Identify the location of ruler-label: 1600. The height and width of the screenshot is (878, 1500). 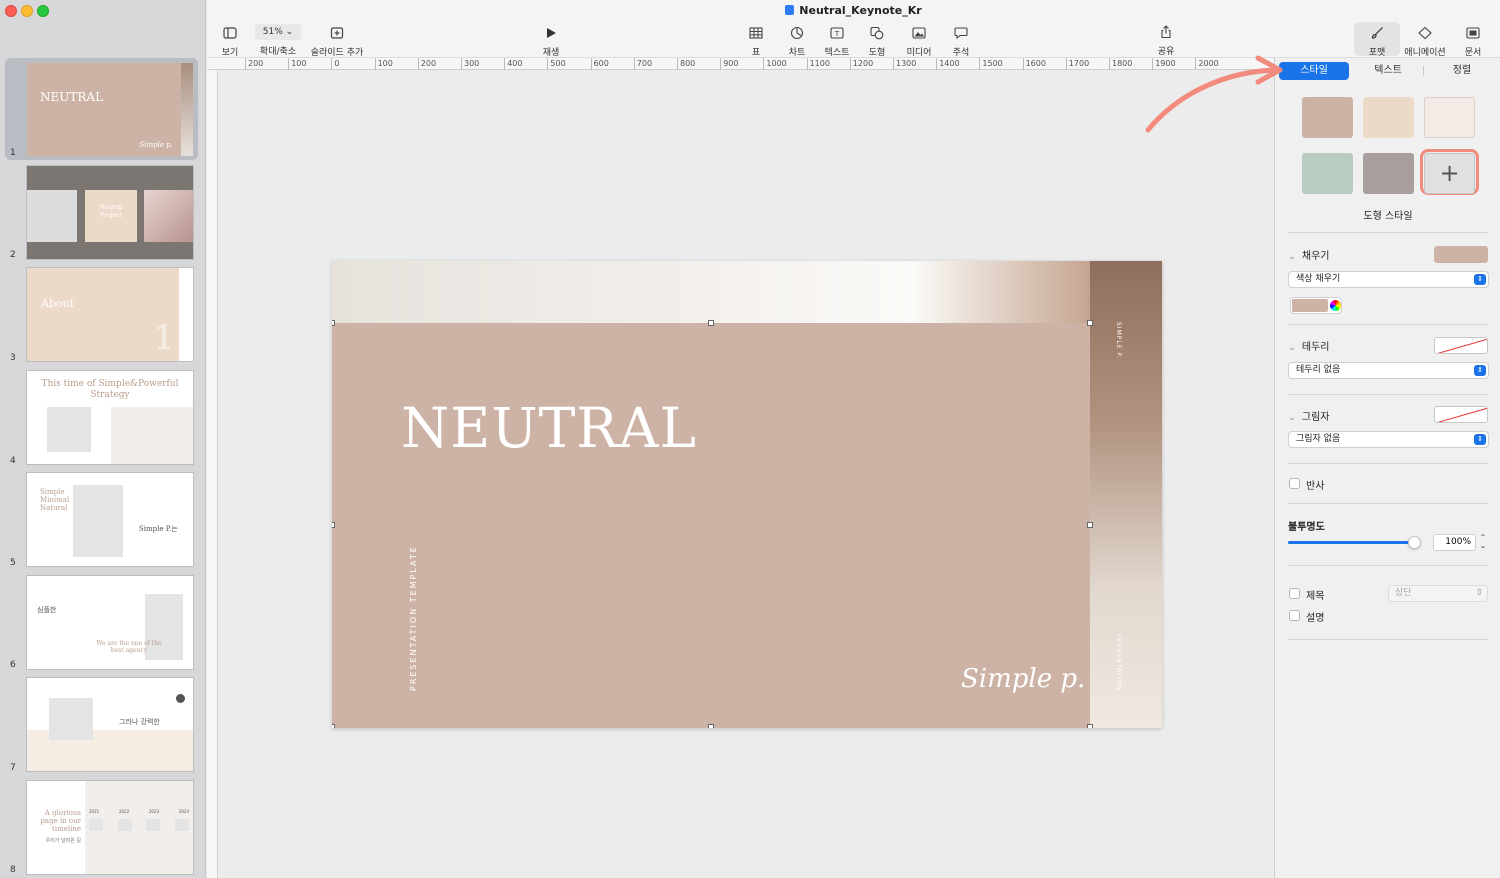
(1035, 63).